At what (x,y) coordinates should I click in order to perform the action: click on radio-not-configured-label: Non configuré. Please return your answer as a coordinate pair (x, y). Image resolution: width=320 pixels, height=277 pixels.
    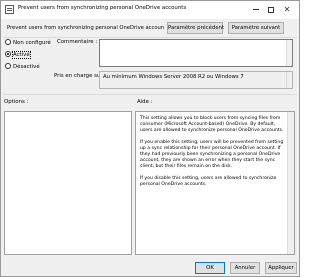
    Looking at the image, I should click on (32, 43).